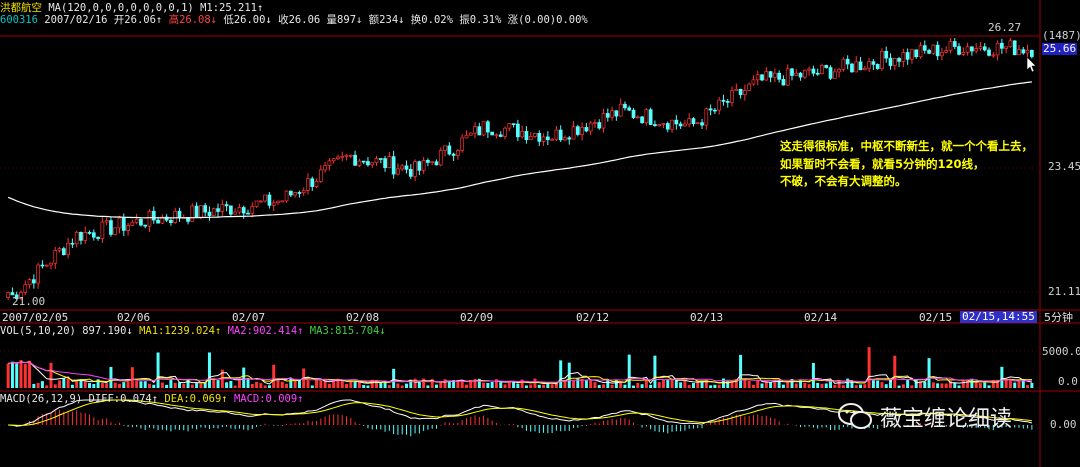 The image size is (1080, 467). What do you see at coordinates (1060, 48) in the screenshot?
I see `current-price-badge: 25.66` at bounding box center [1060, 48].